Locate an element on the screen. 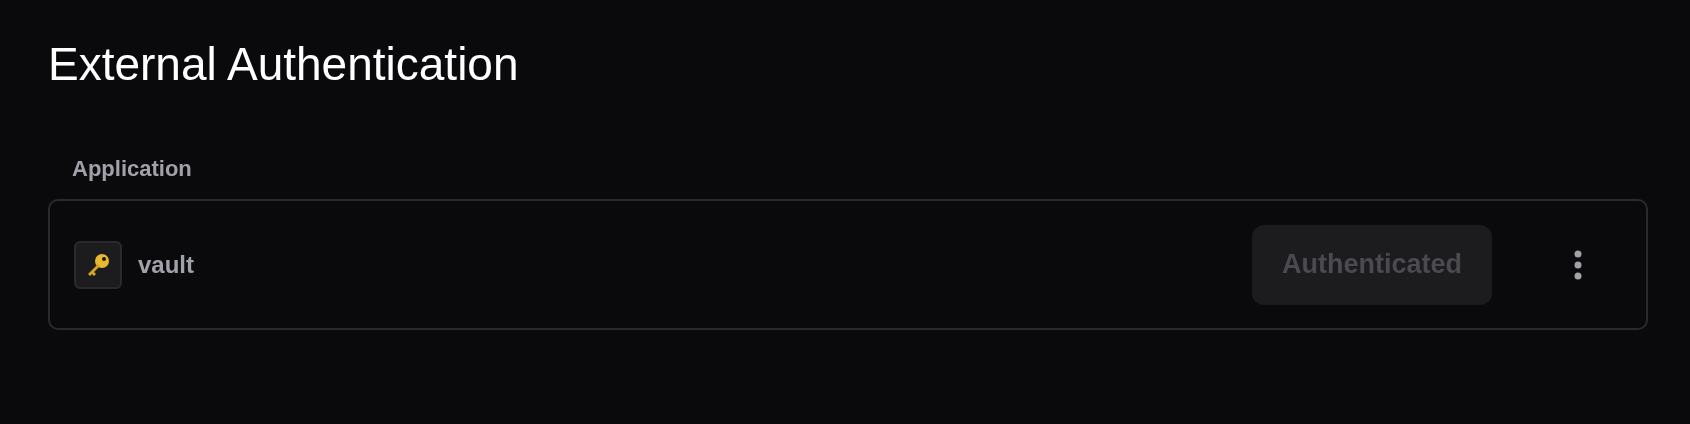  application-name: vault is located at coordinates (166, 264).